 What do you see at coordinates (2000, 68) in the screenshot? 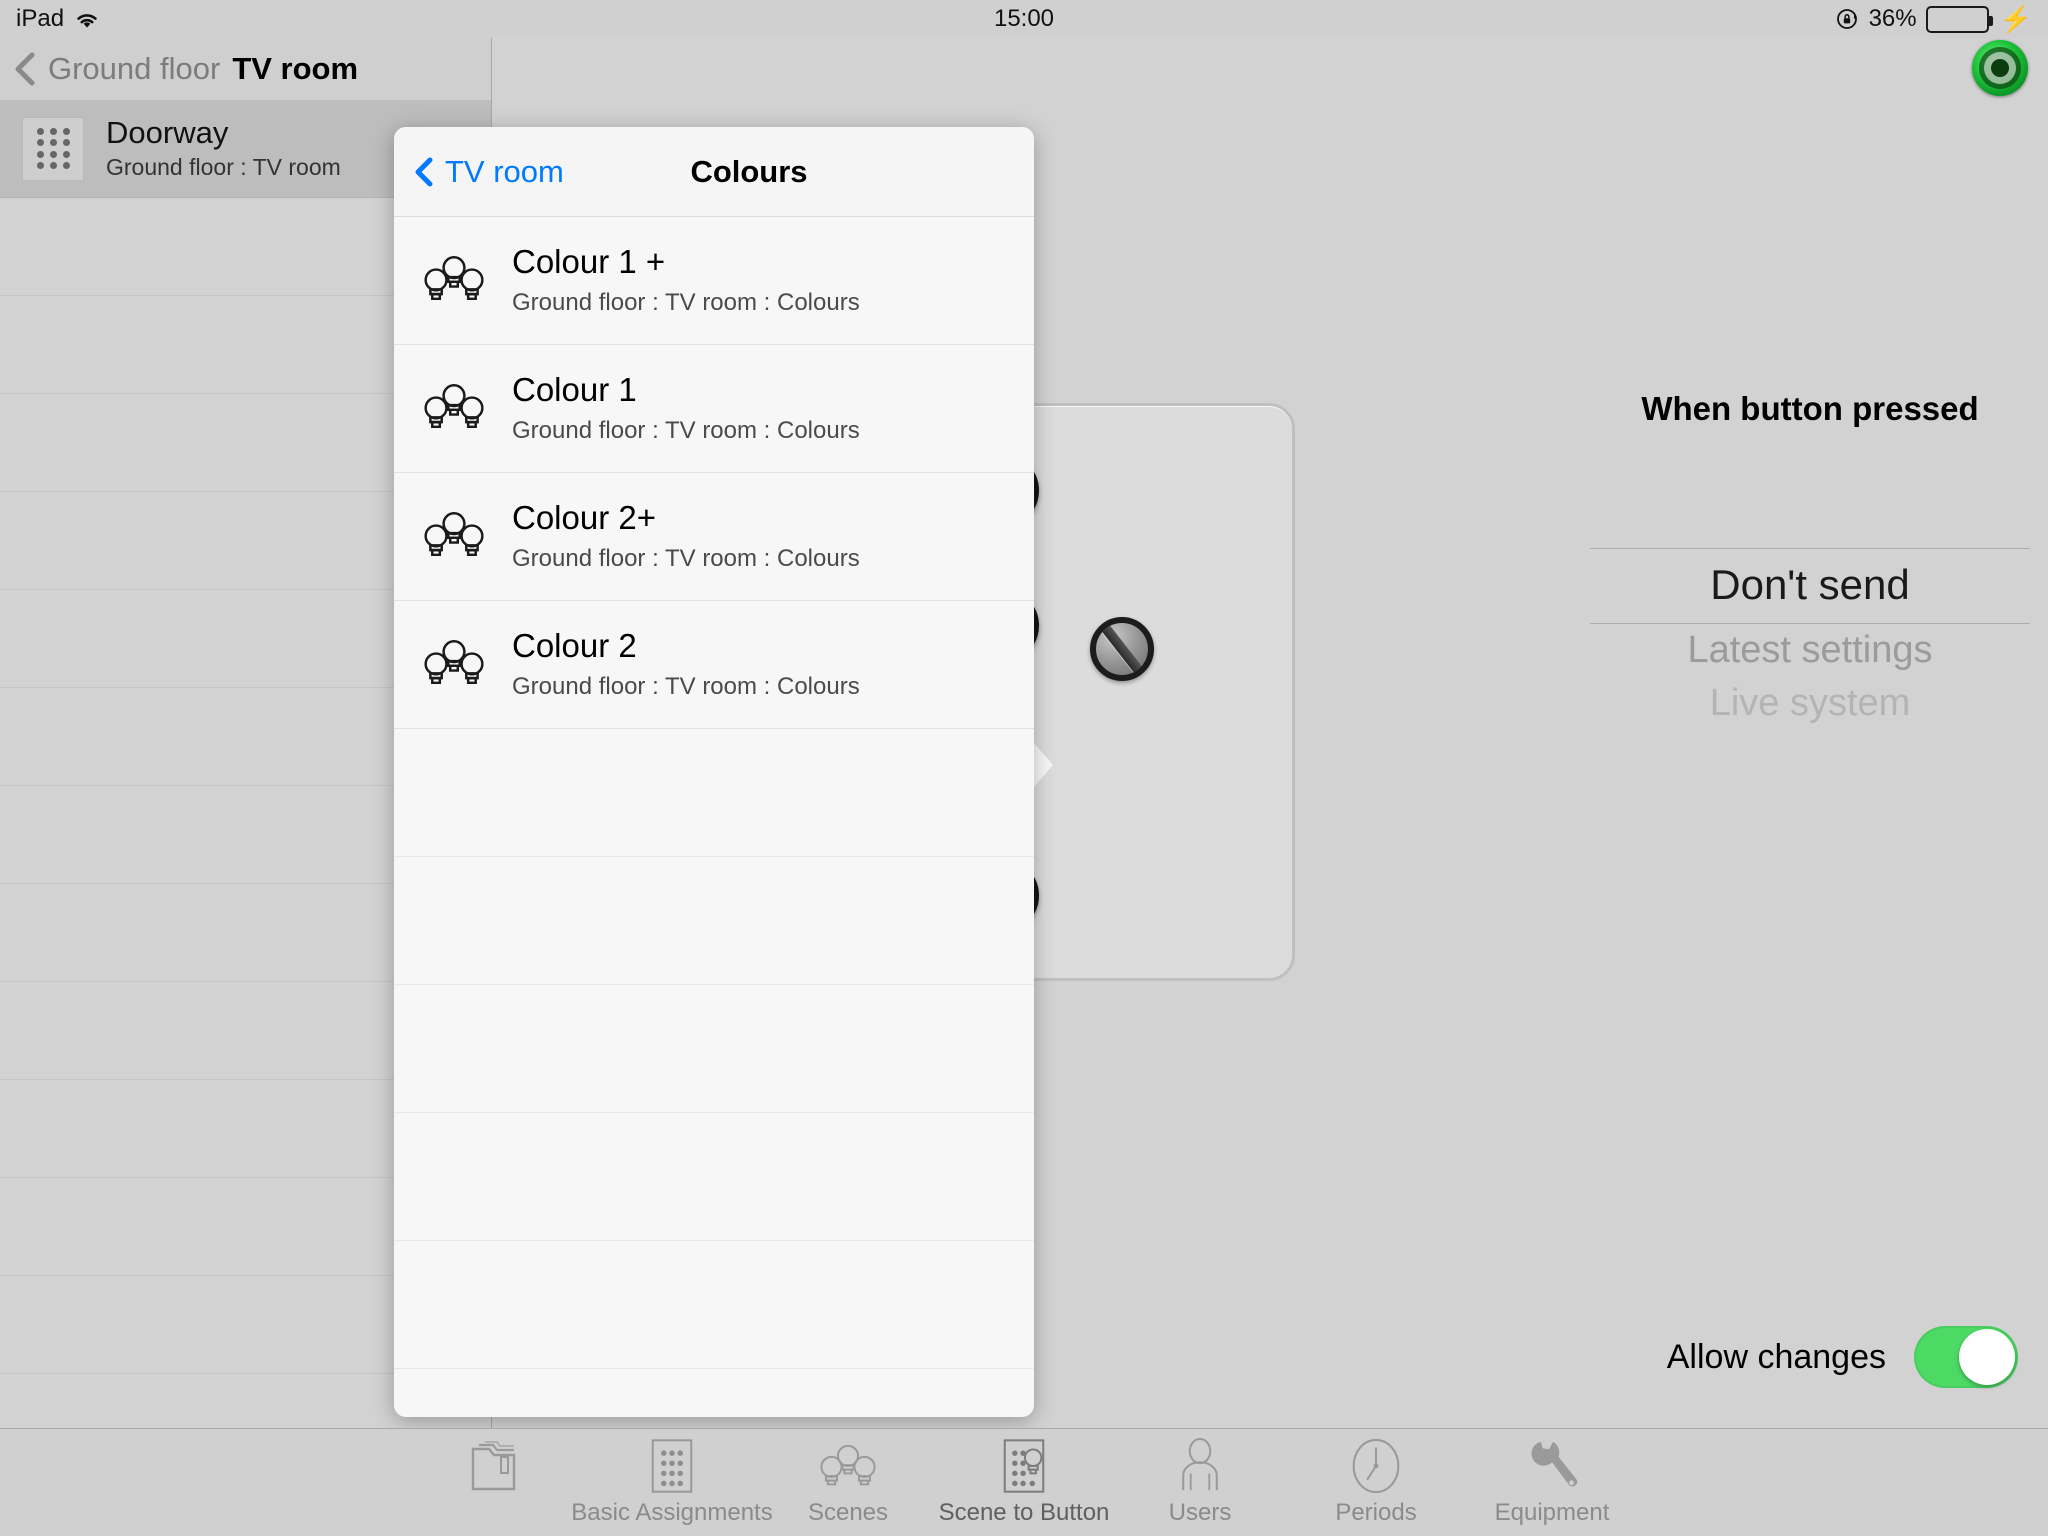
I see `app-logo` at bounding box center [2000, 68].